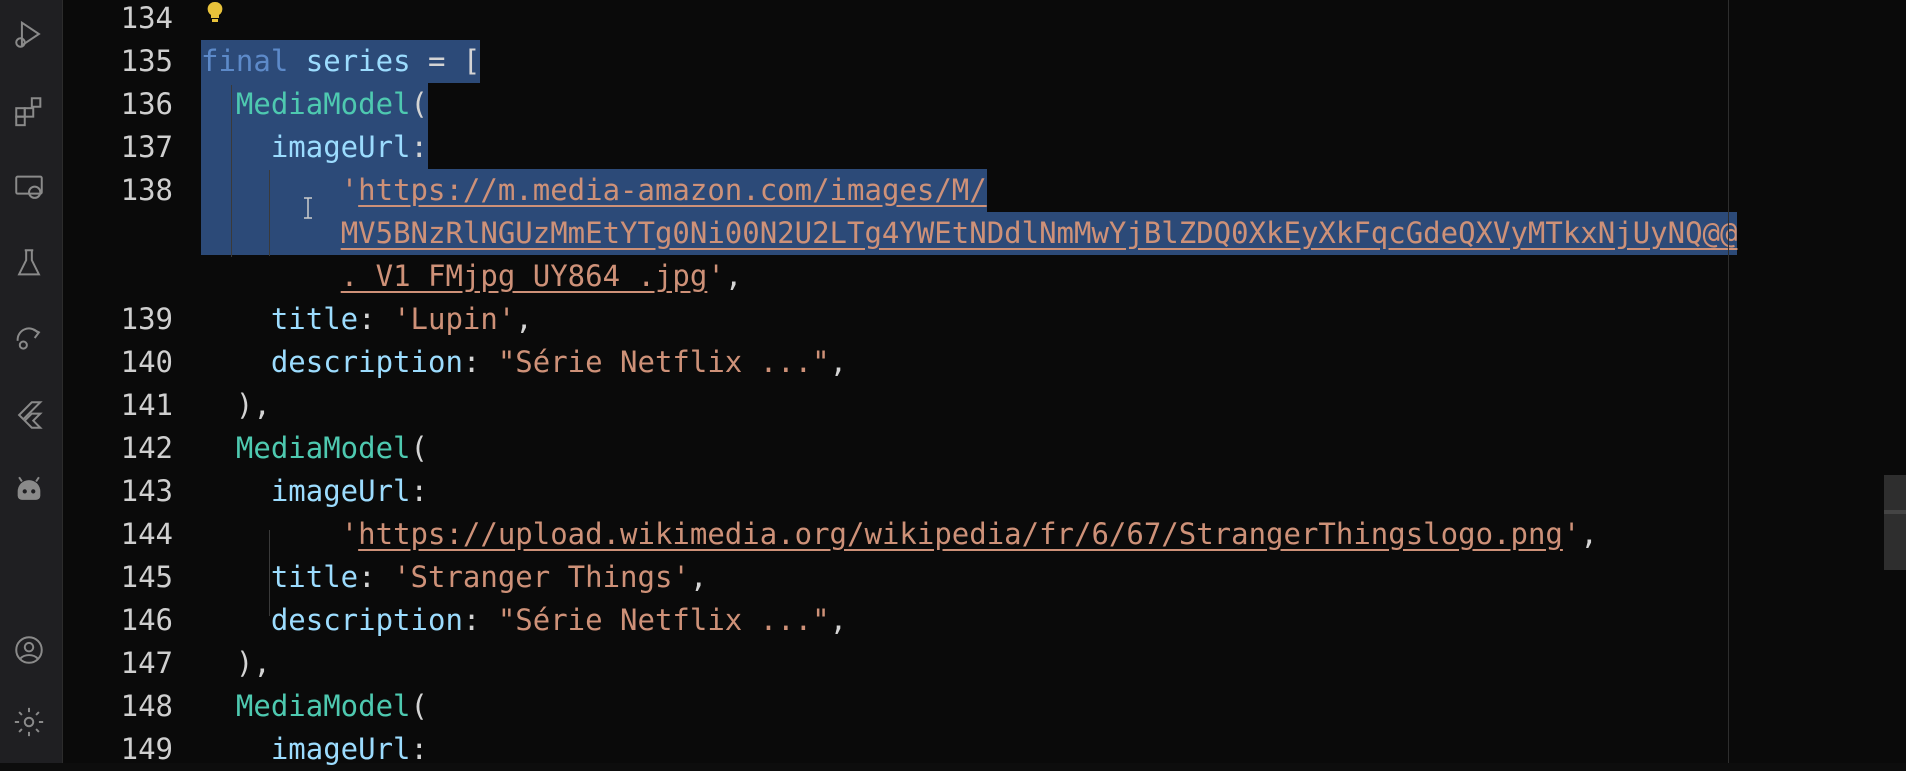 The height and width of the screenshot is (771, 1906). I want to click on line-number: 138, so click(146, 190).